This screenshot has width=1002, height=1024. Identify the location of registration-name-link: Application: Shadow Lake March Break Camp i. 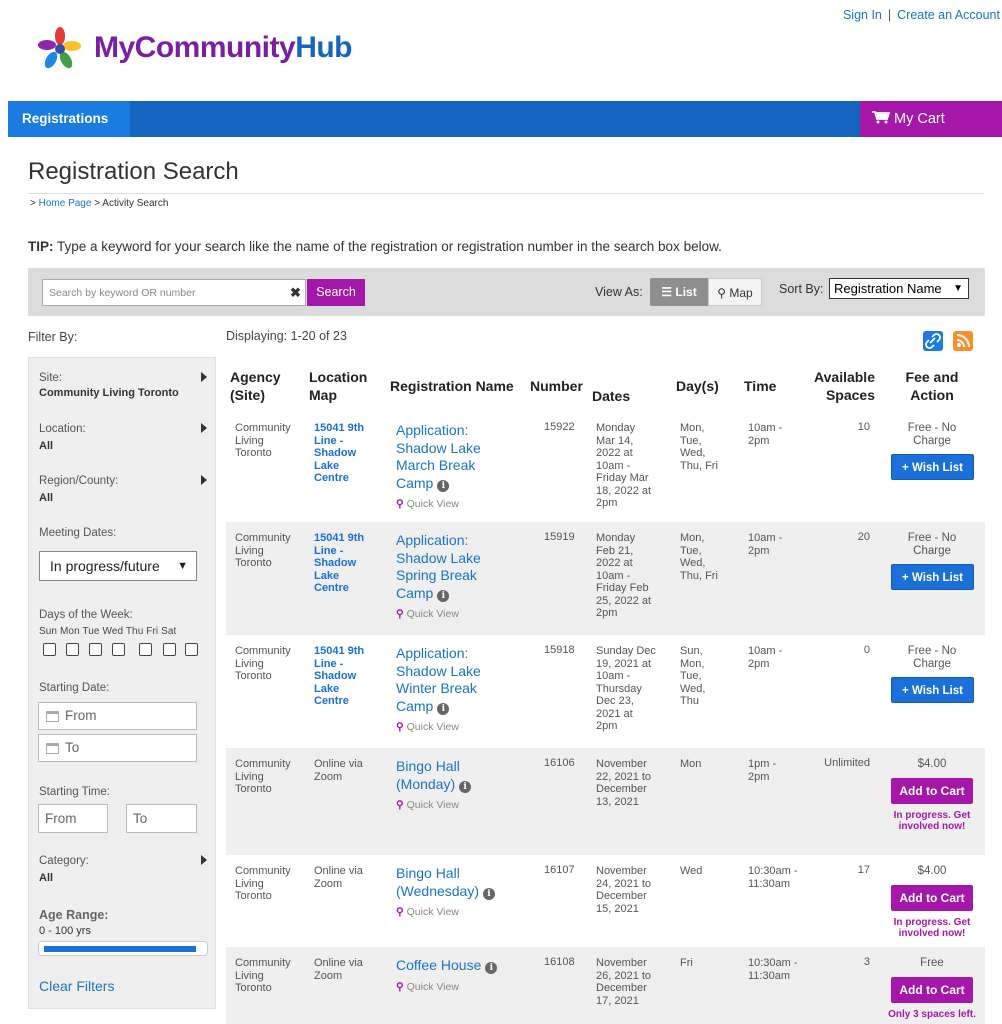
(438, 457).